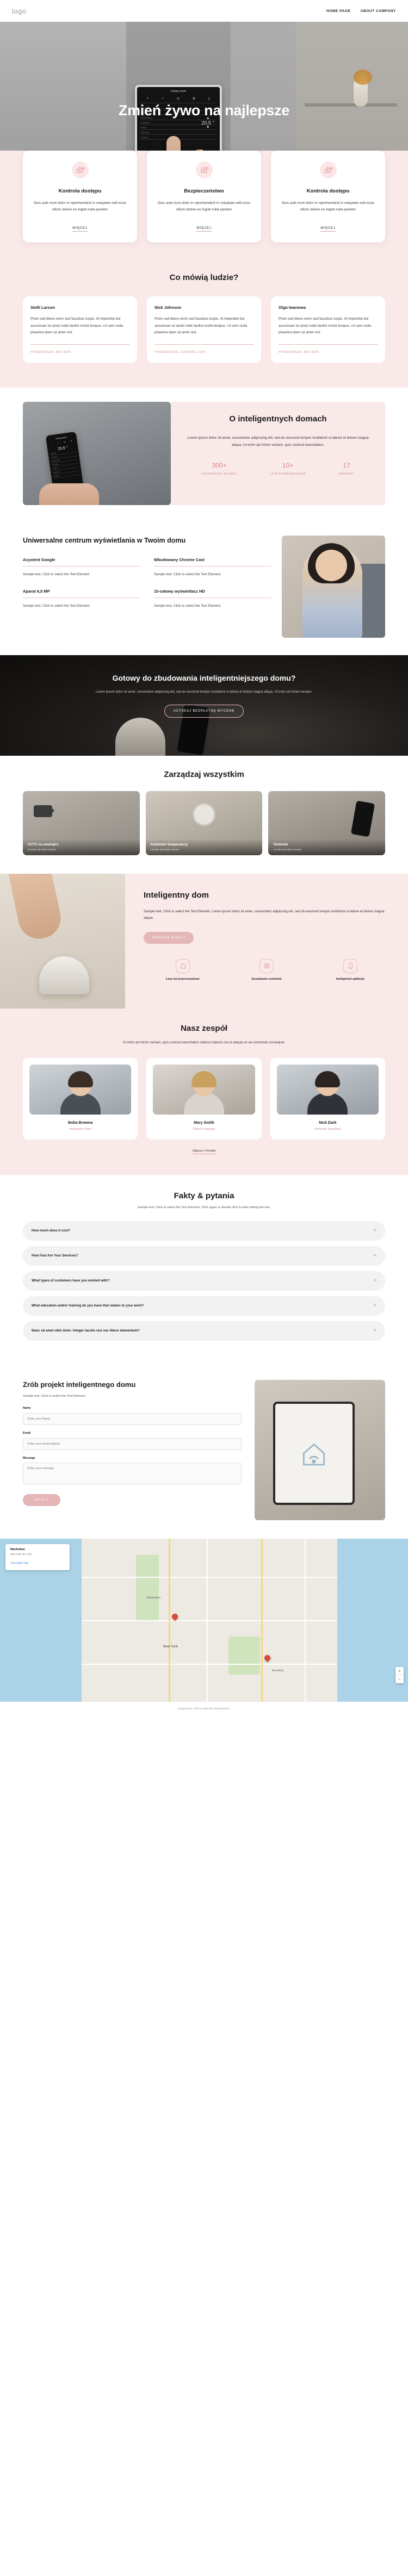  Describe the element at coordinates (147, 98) in the screenshot. I see `lightbulb-icon: ◐` at that location.